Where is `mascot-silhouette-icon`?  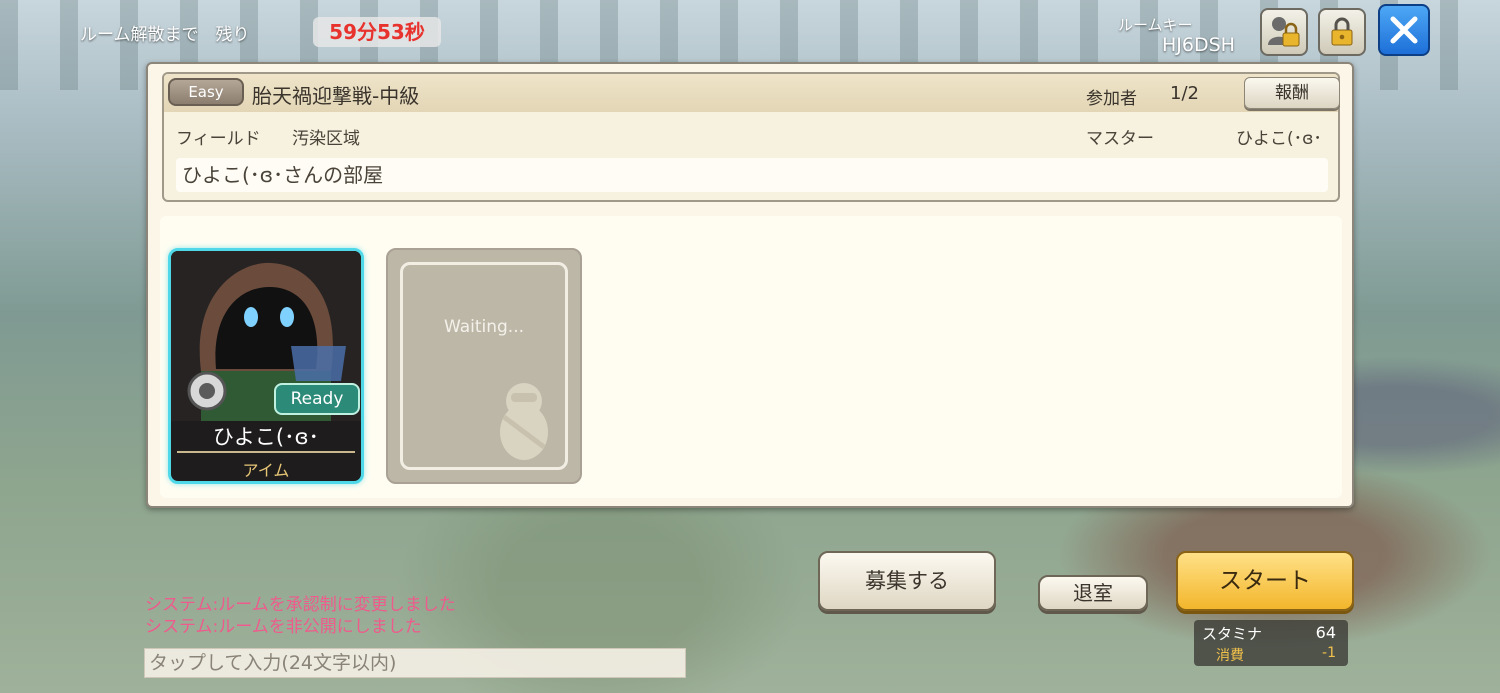
mascot-silhouette-icon is located at coordinates (524, 421).